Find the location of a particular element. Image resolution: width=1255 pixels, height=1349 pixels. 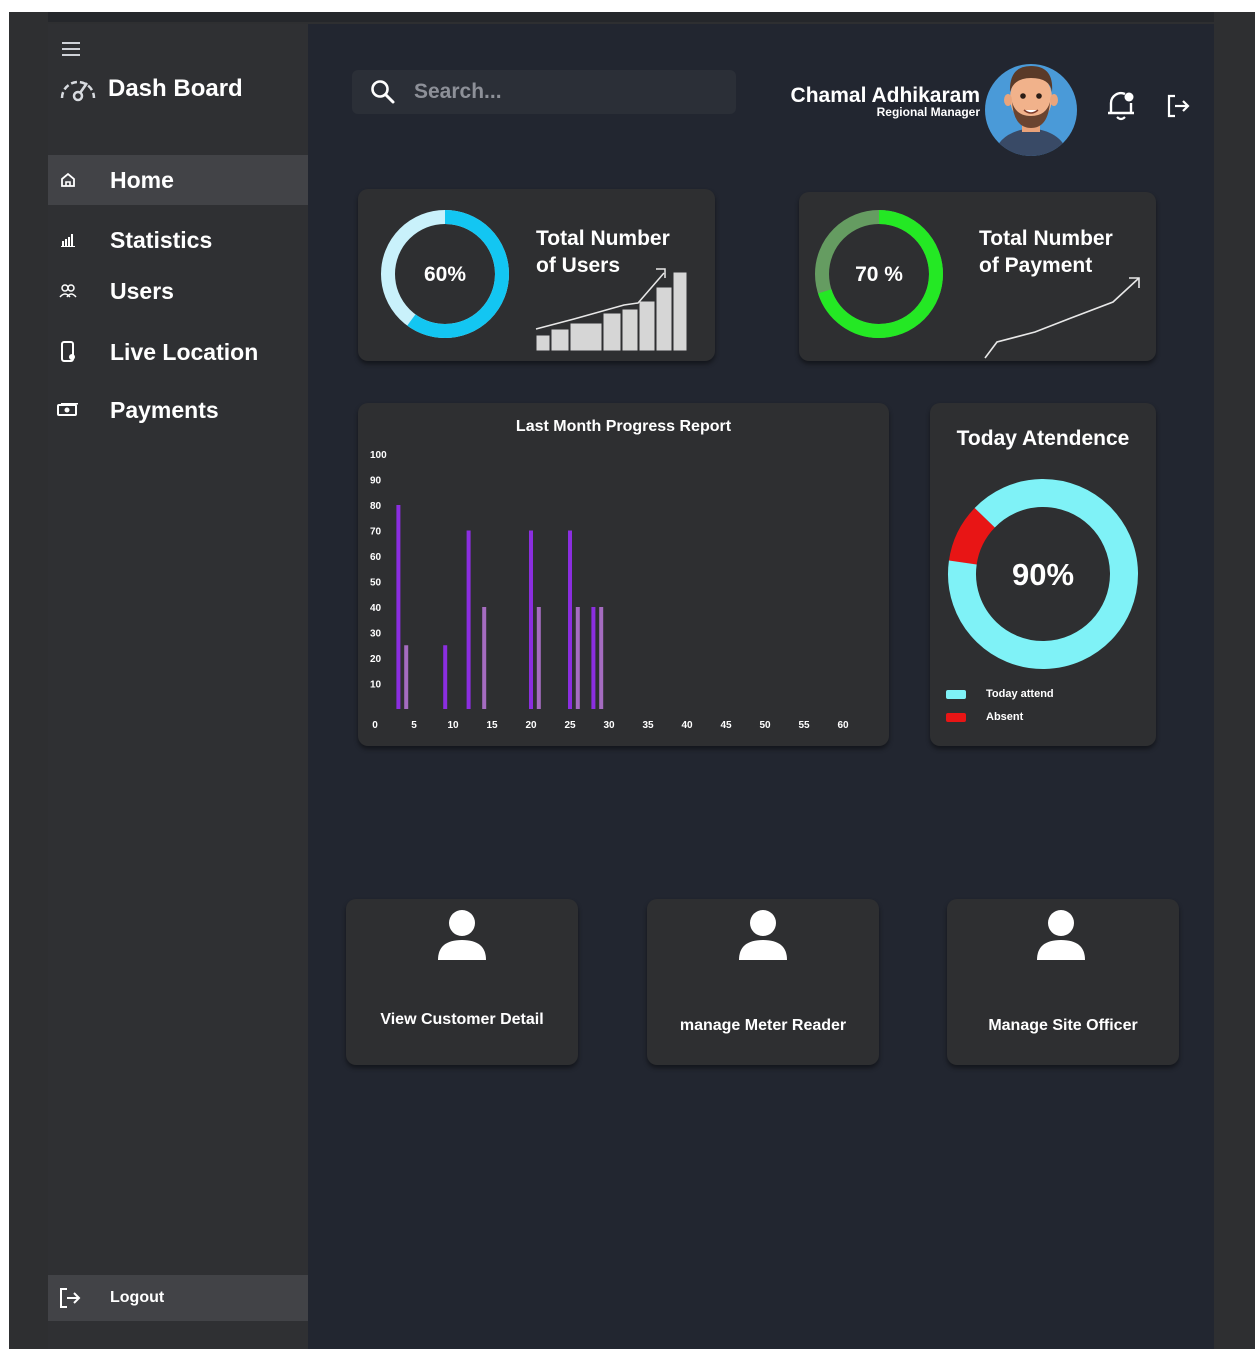

sidebar-item-live-location: Live Location is located at coordinates (178, 352).